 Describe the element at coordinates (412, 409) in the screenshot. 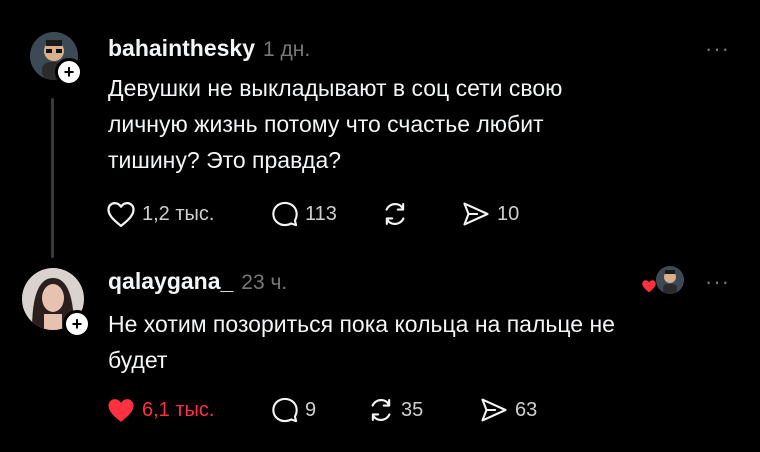

I see `repost-count: 35` at that location.